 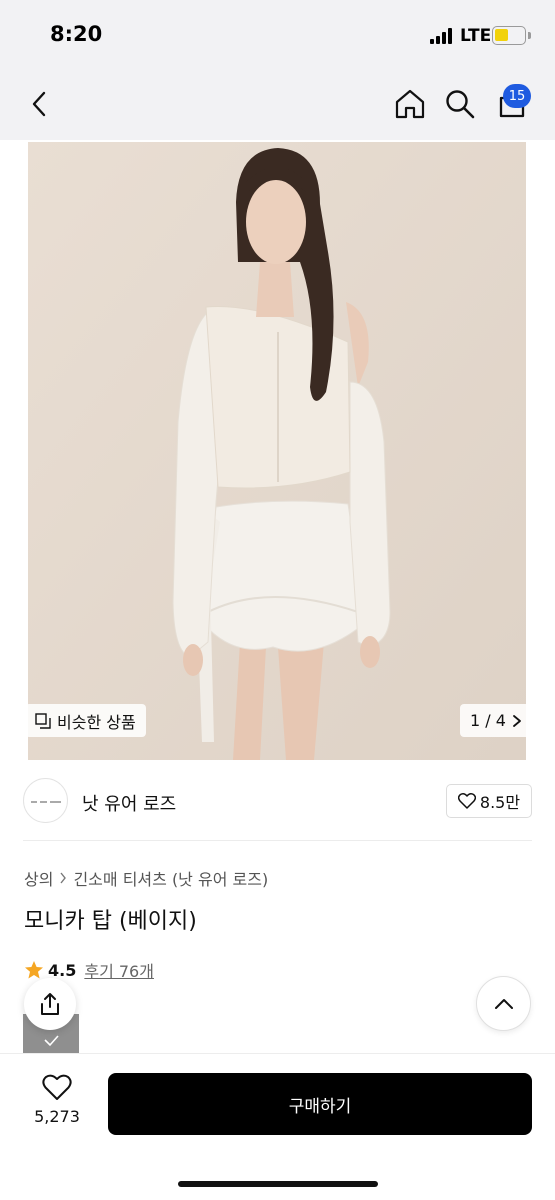 I want to click on status-bar: 8:20 LTE, so click(x=277, y=35).